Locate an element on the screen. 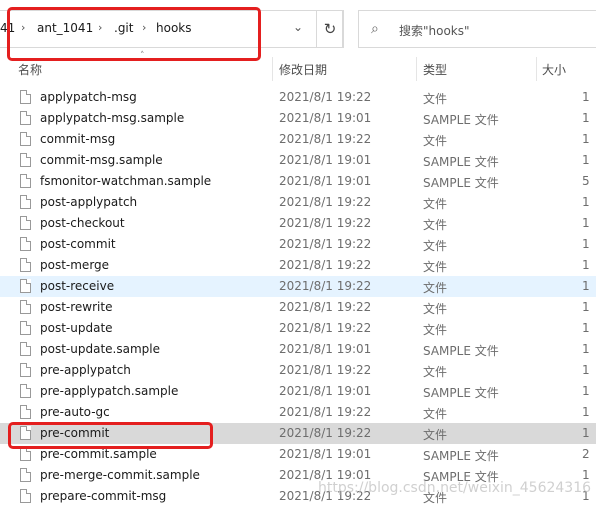  file-row: pre-auto-gc 2021/8/1 19:22 文件 1 is located at coordinates (298, 412).